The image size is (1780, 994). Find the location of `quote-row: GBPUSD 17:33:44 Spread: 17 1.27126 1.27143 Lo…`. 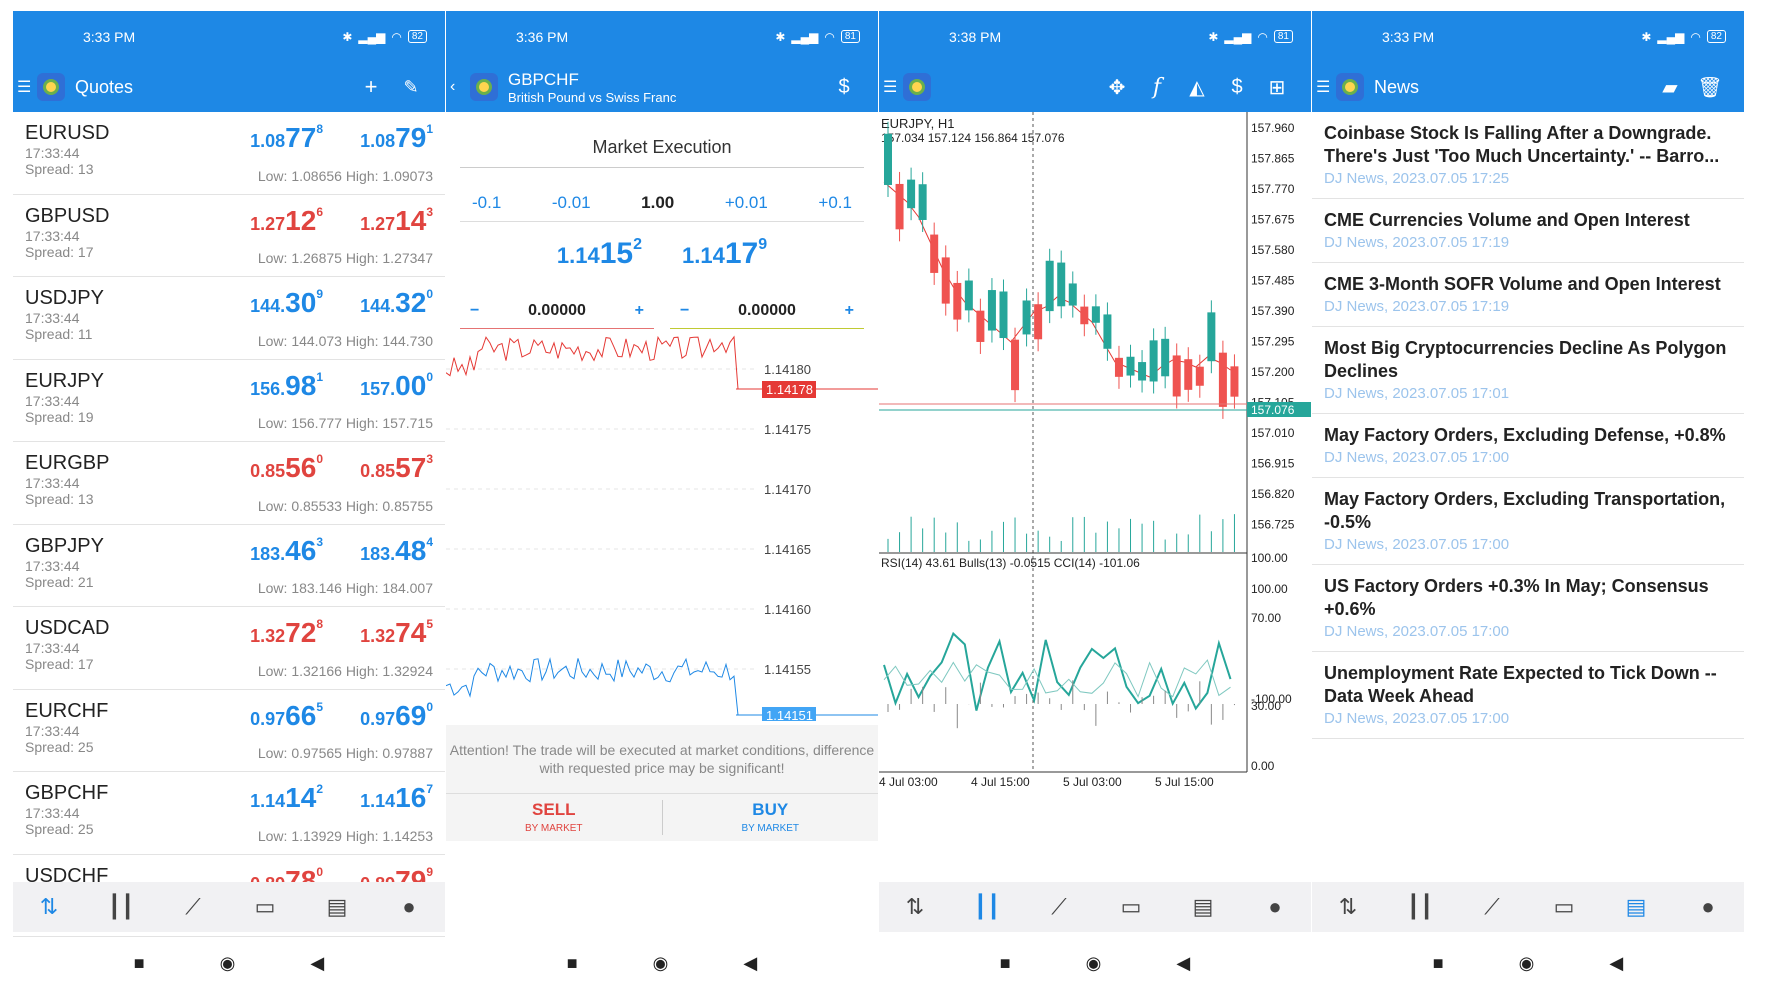

quote-row: GBPUSD 17:33:44 Spread: 17 1.27126 1.27143 Lo… is located at coordinates (229, 236).